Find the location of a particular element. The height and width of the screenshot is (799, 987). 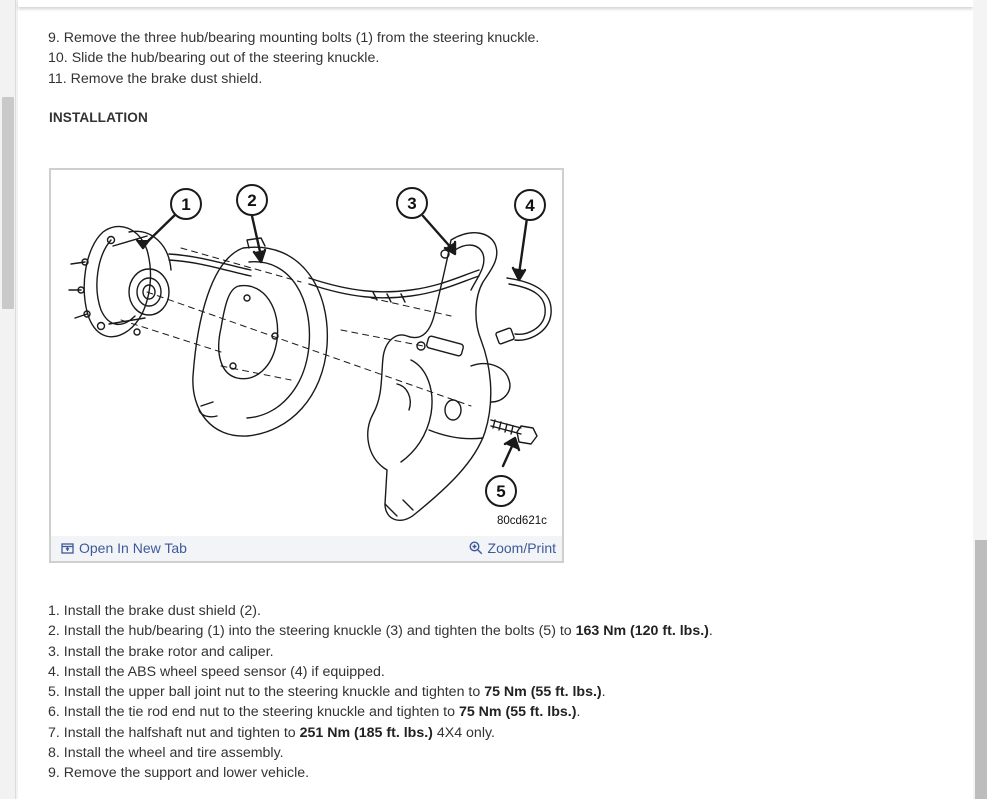

list-item: 3. Install the brake rotor and caliper. is located at coordinates (161, 651).